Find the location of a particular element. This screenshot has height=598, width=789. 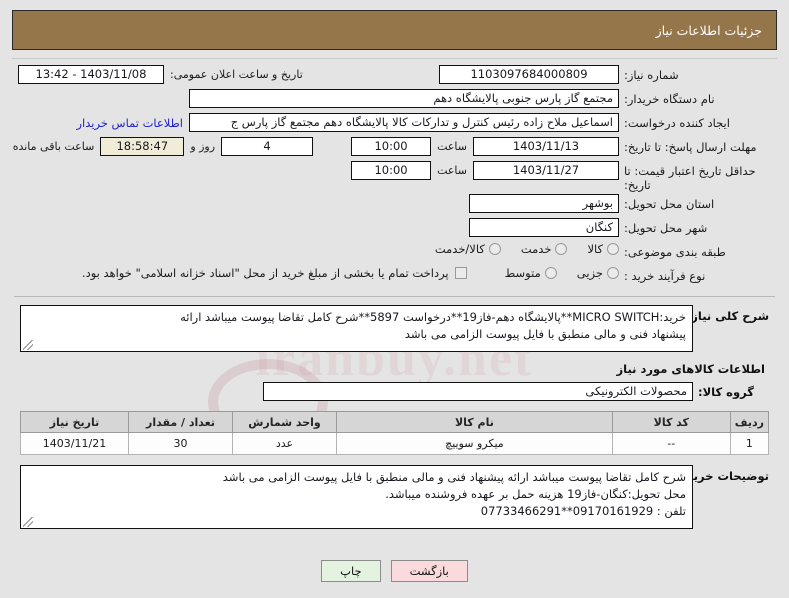

city-label: شهر محل تحویل: is located at coordinates (666, 228).